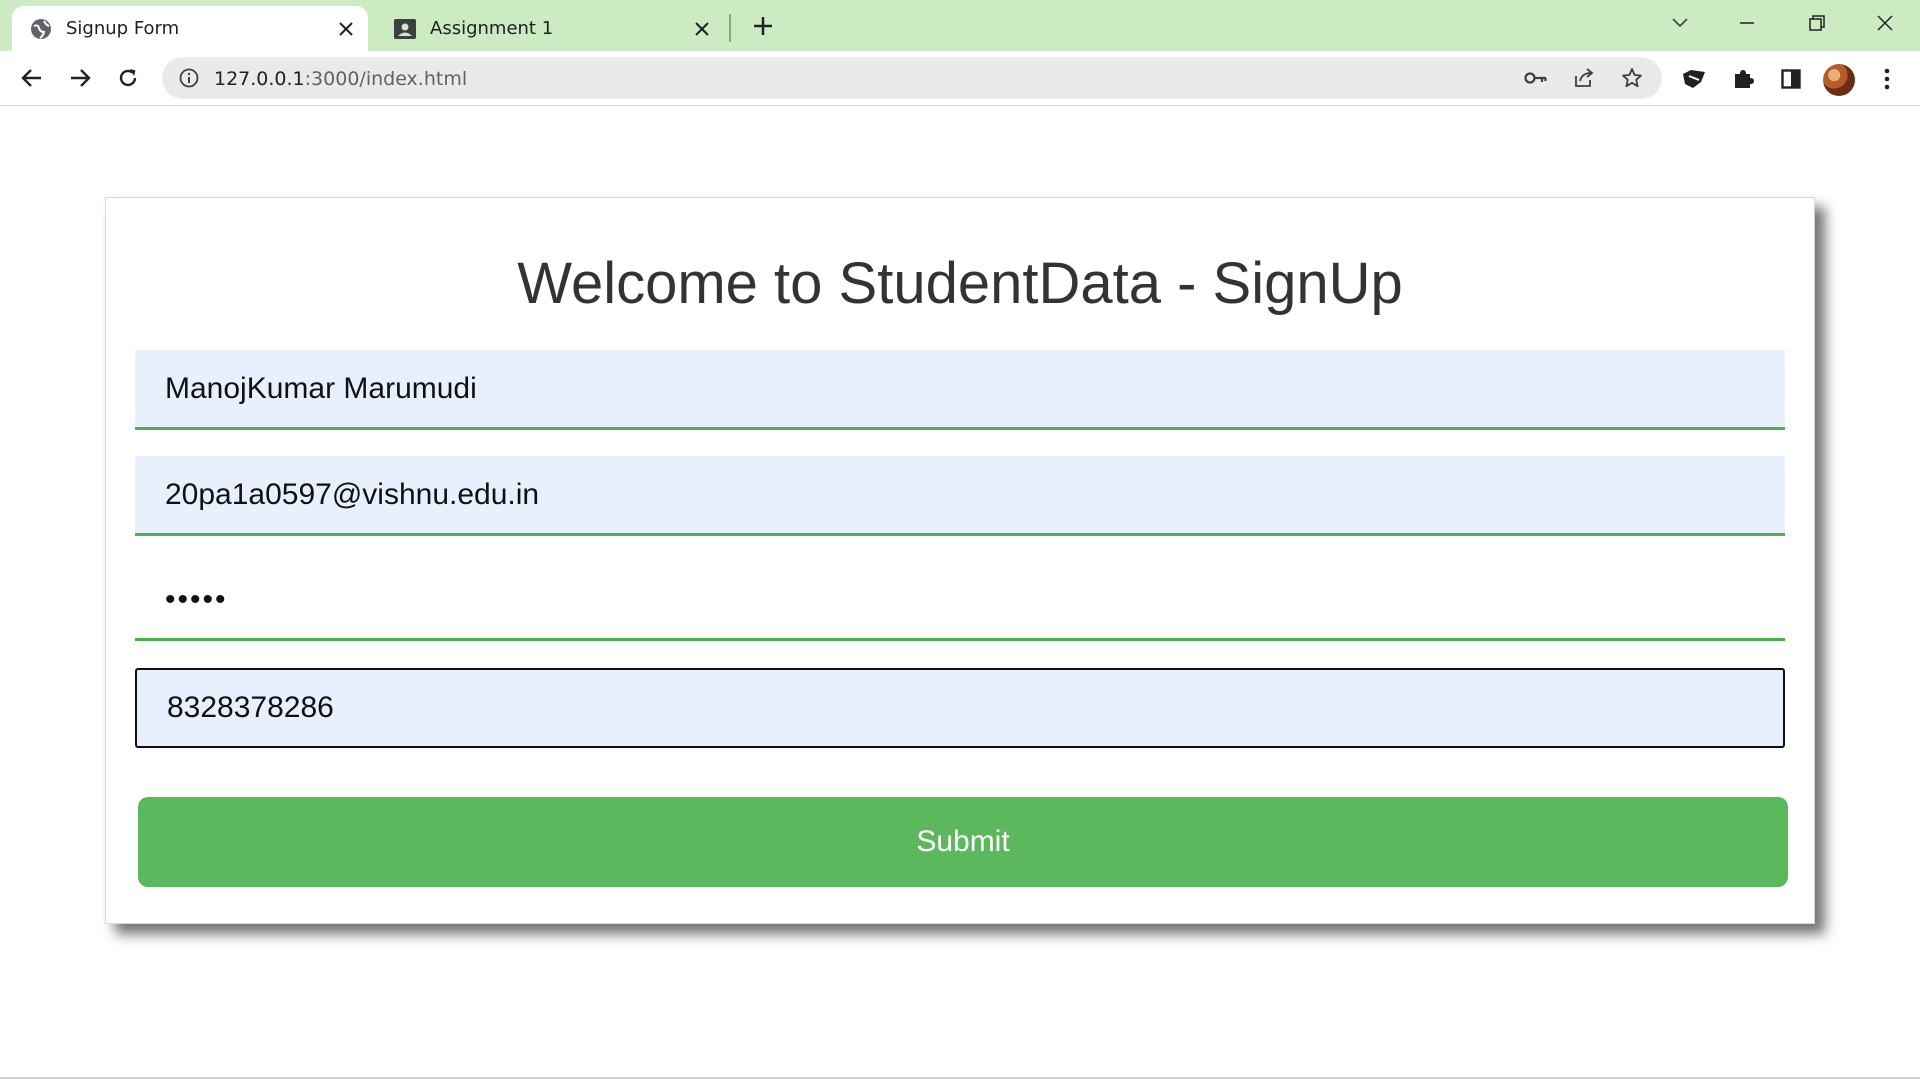 Image resolution: width=1920 pixels, height=1080 pixels. I want to click on reload-icon, so click(128, 78).